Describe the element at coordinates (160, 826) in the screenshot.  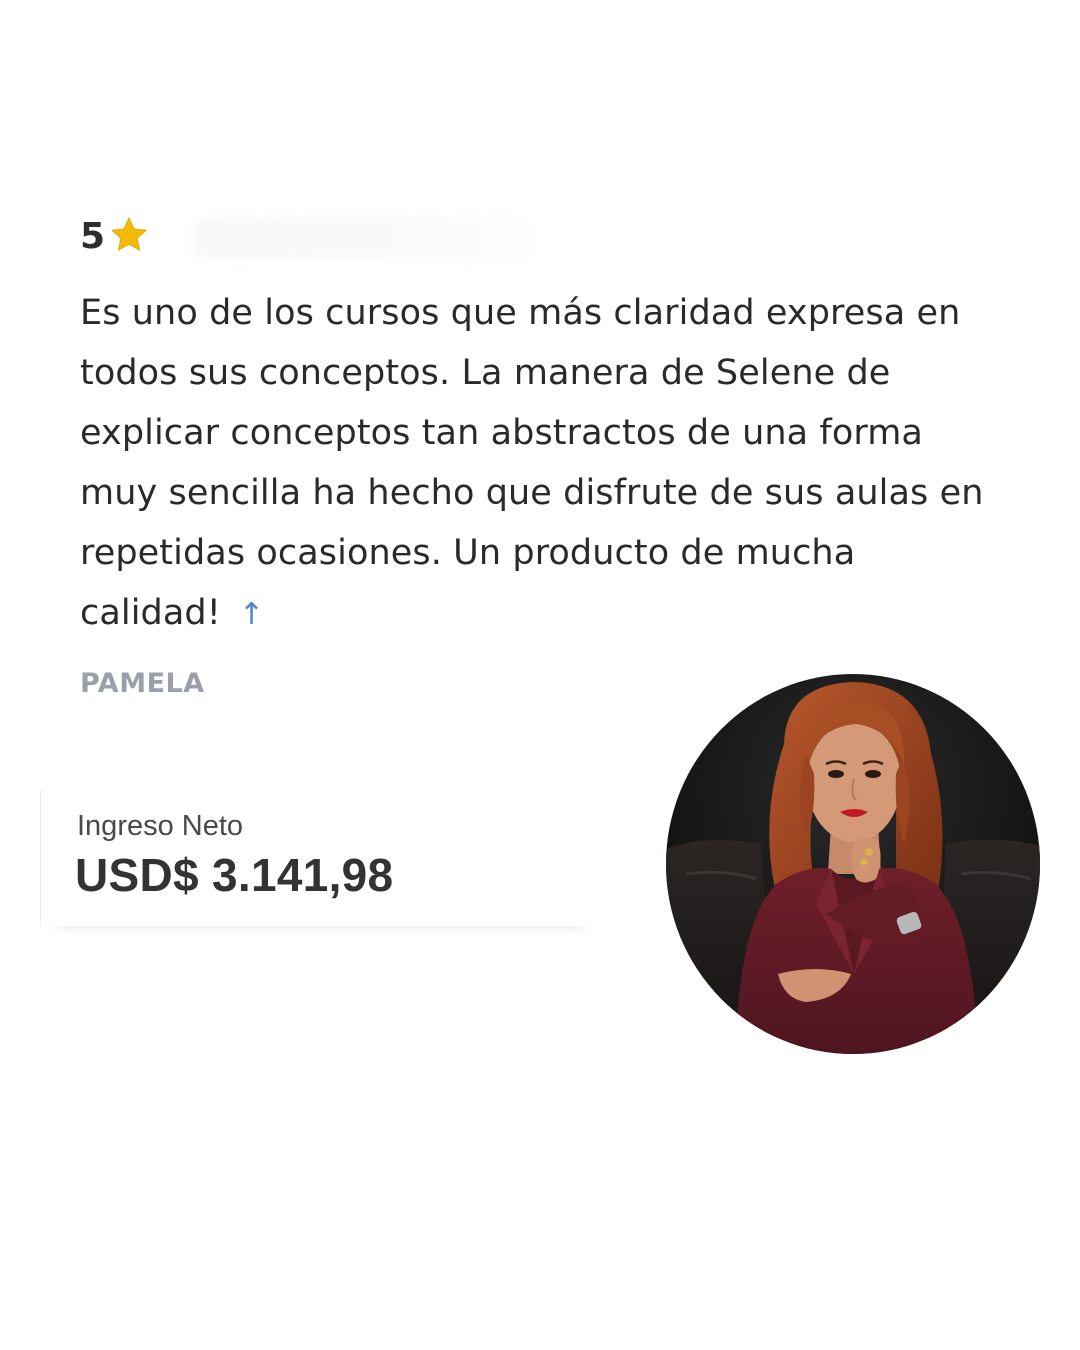
I see `income-label: Ingreso Neto` at that location.